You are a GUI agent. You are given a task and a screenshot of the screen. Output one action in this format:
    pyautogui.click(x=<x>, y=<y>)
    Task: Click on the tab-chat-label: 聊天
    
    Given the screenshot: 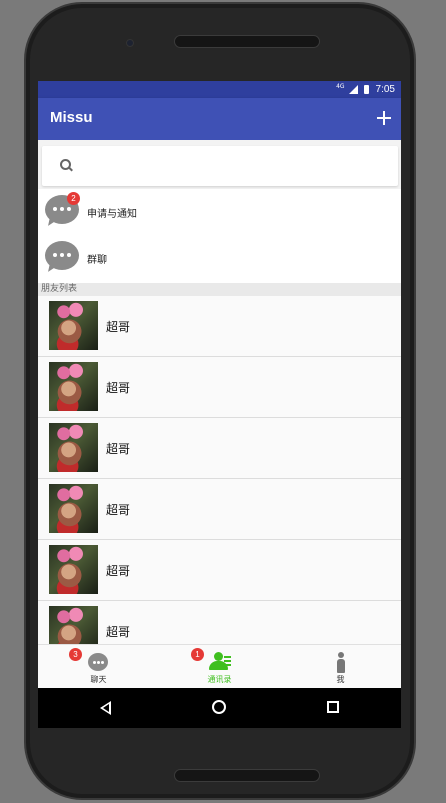 What is the action you would take?
    pyautogui.click(x=98, y=679)
    